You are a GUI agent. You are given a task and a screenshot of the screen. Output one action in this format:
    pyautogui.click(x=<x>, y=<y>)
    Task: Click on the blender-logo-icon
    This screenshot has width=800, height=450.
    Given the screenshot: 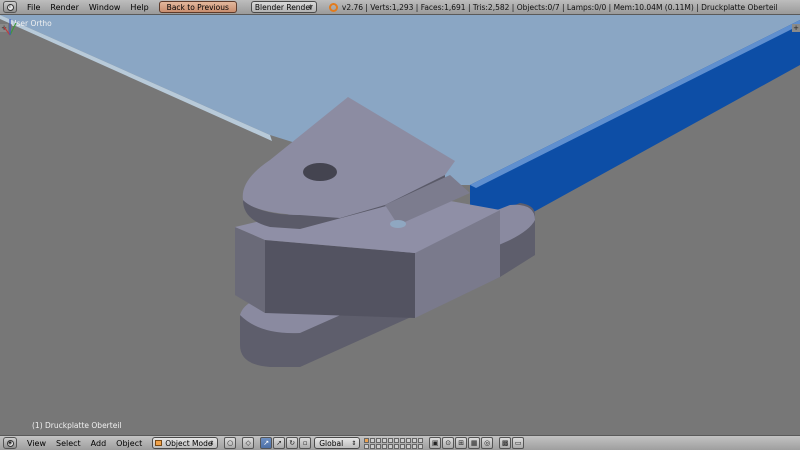 What is the action you would take?
    pyautogui.click(x=333, y=7)
    